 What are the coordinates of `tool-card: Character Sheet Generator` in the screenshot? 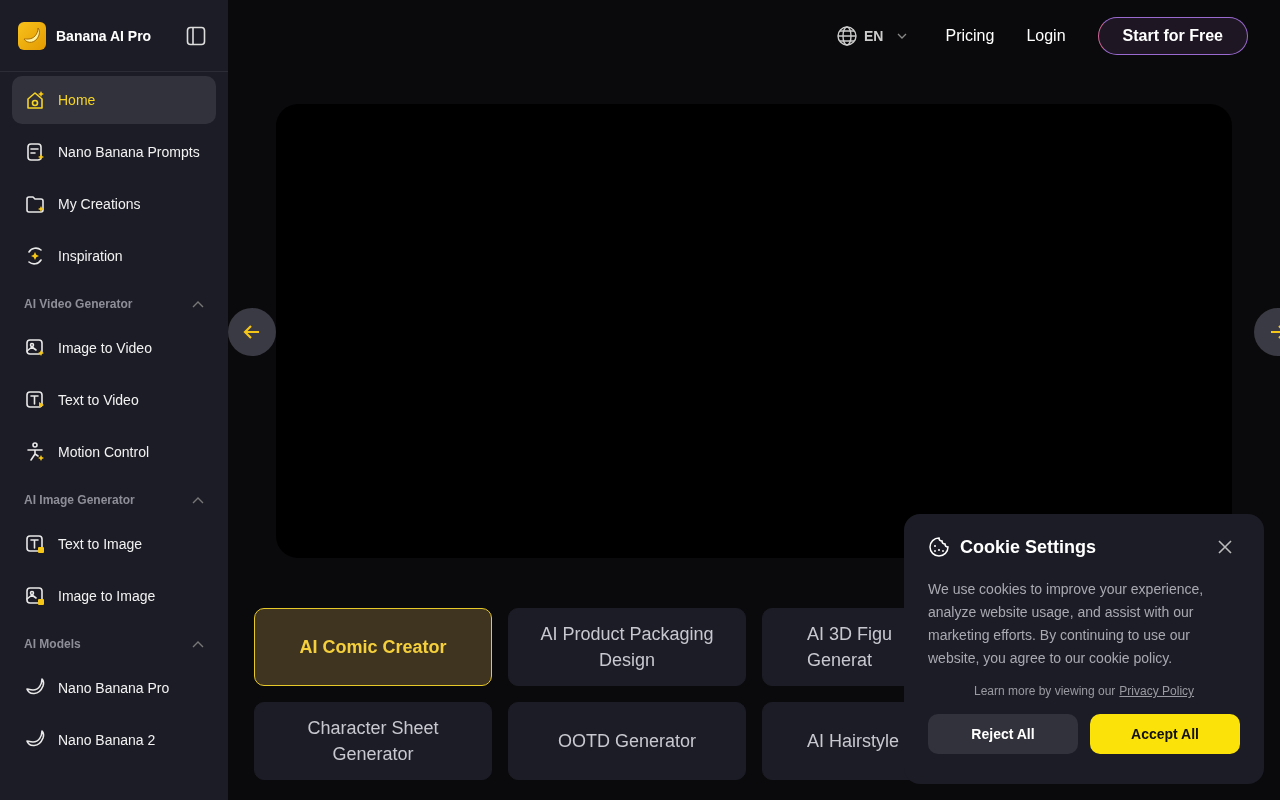 It's located at (373, 741).